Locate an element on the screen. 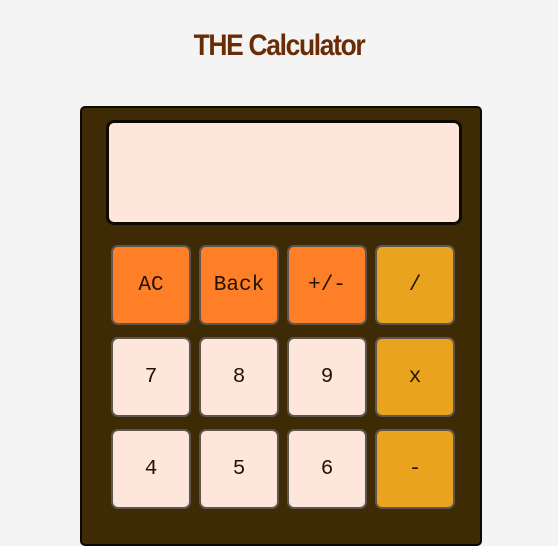 The image size is (558, 546). digit-5-button: 5 is located at coordinates (239, 469).